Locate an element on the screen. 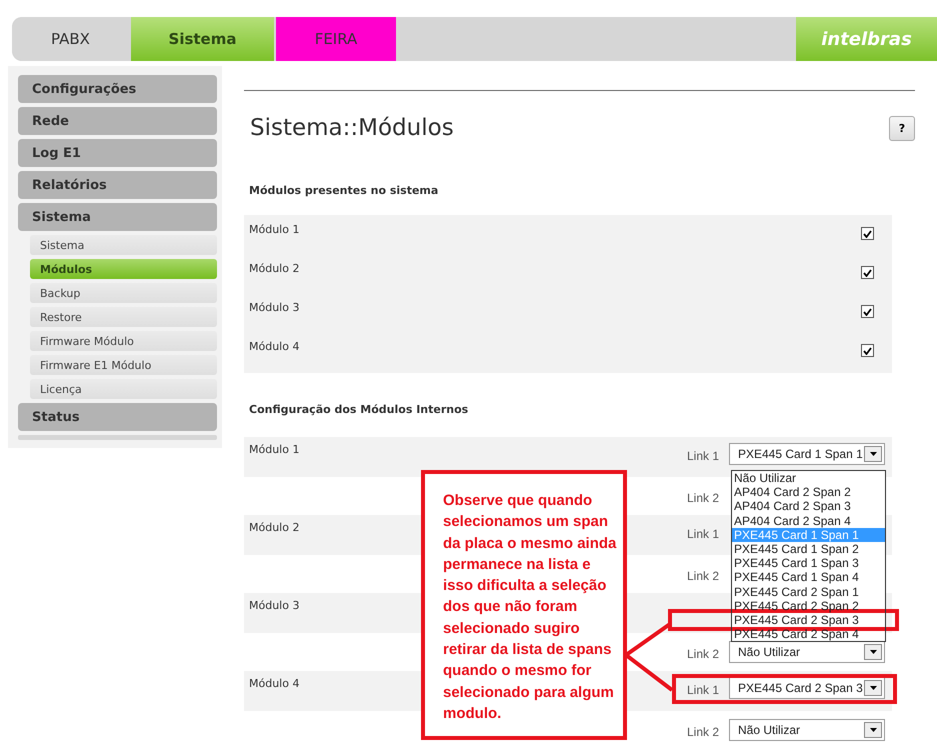 This screenshot has width=937, height=751. sidebar-section: Log E1 is located at coordinates (117, 153).